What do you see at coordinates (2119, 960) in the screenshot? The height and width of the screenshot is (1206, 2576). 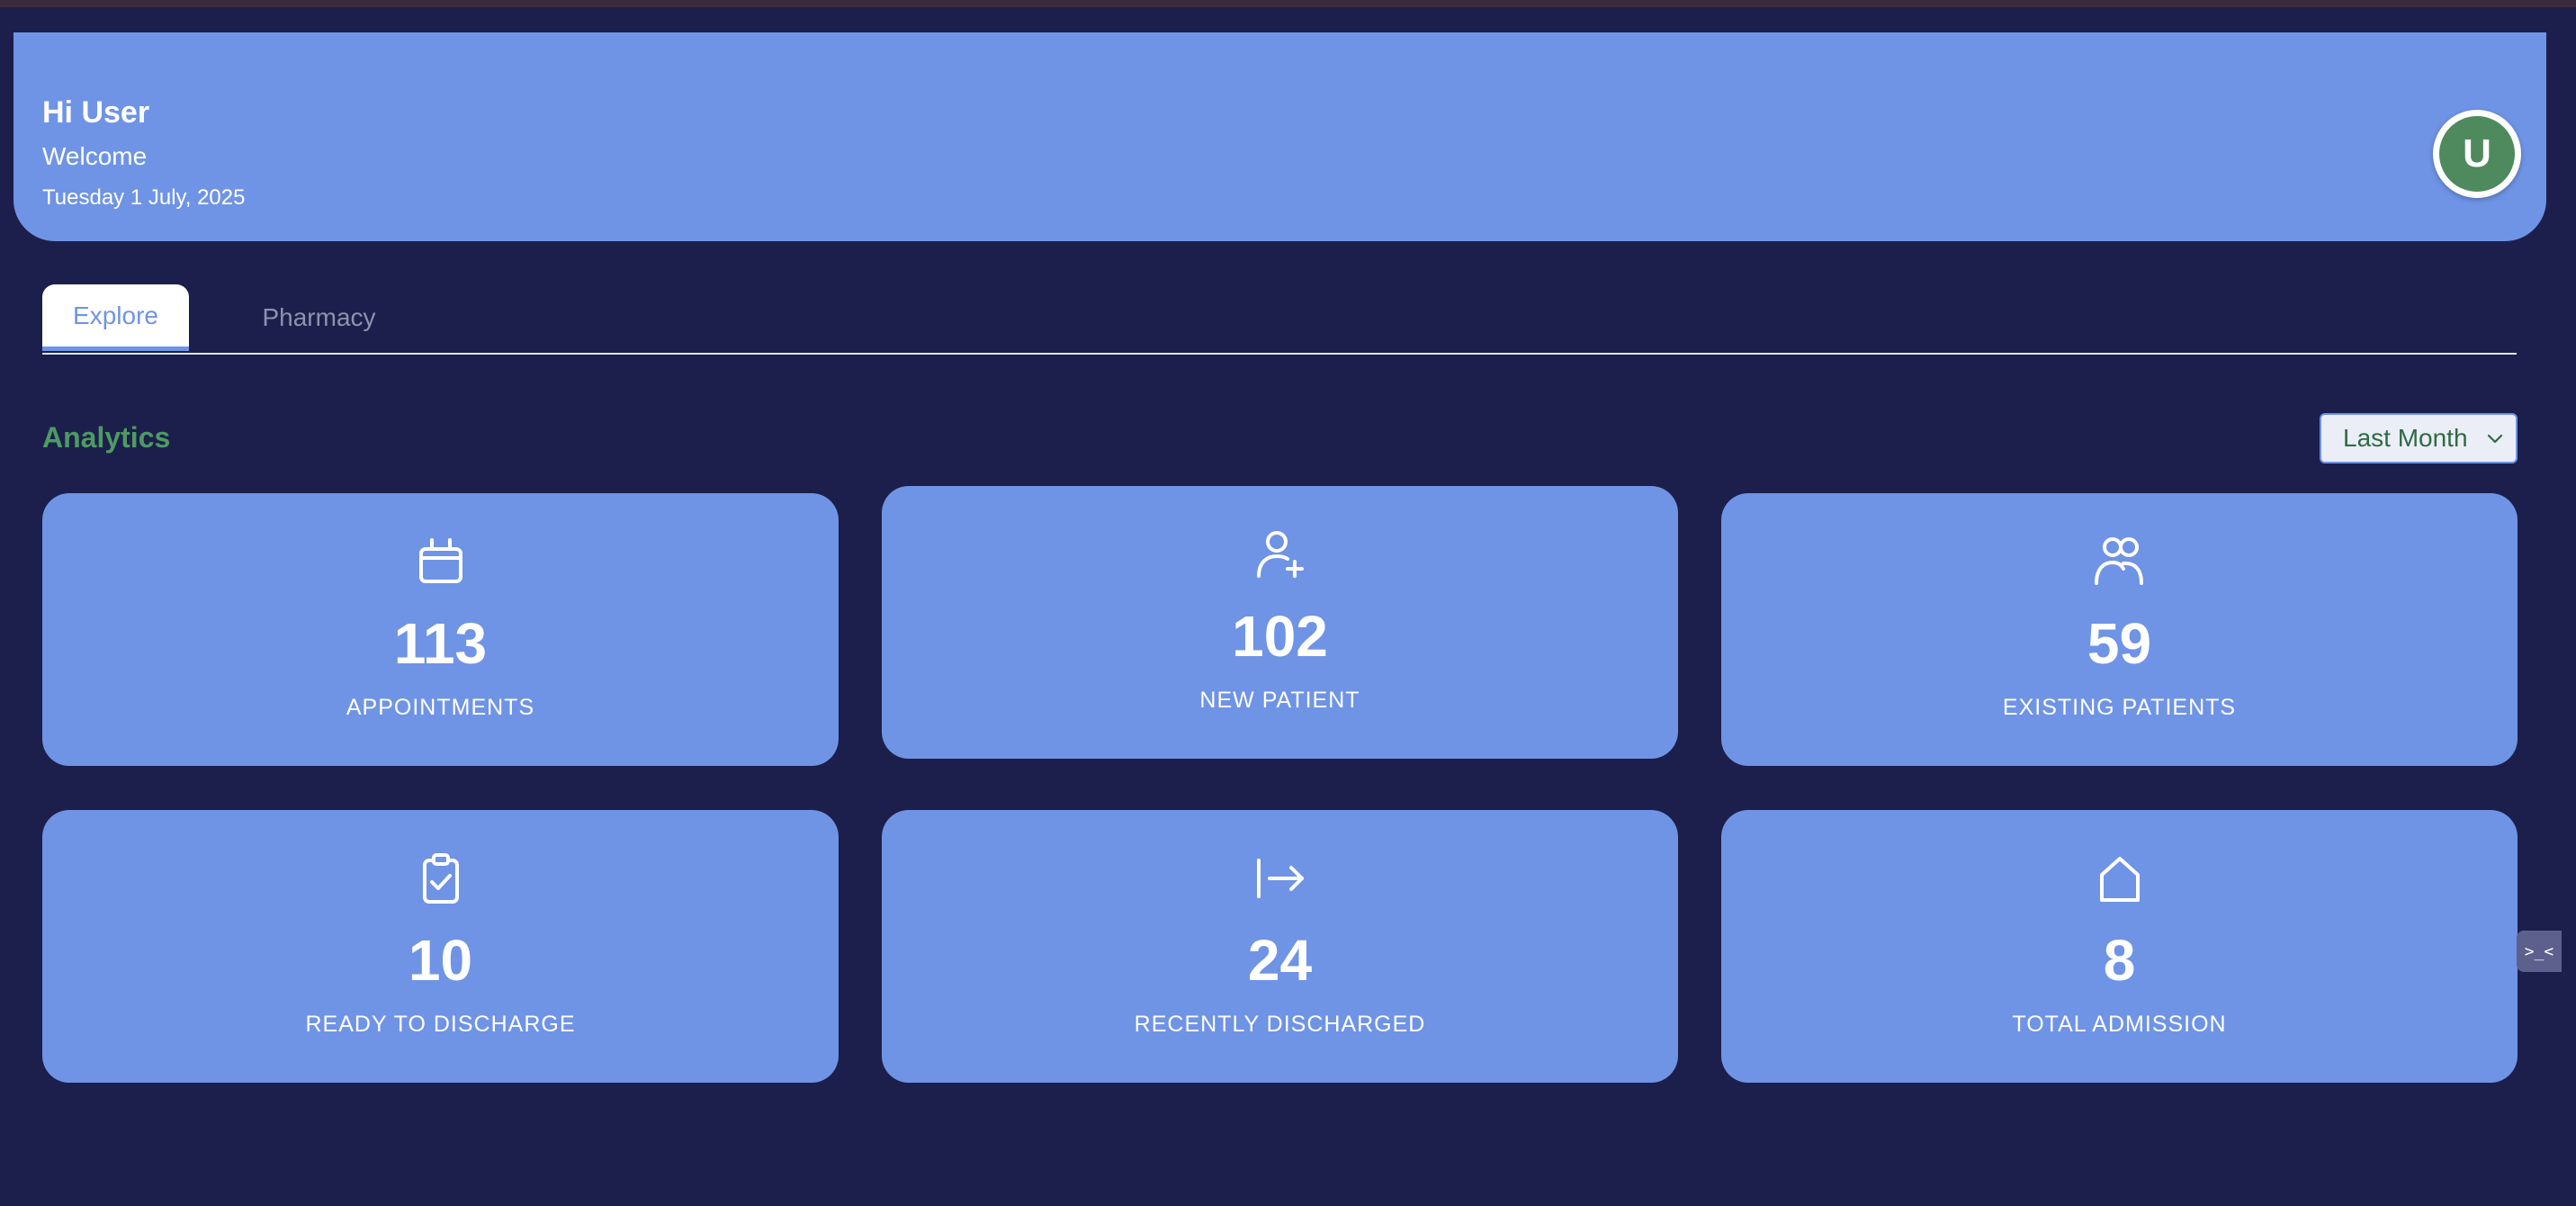 I see `stat-value: 8` at bounding box center [2119, 960].